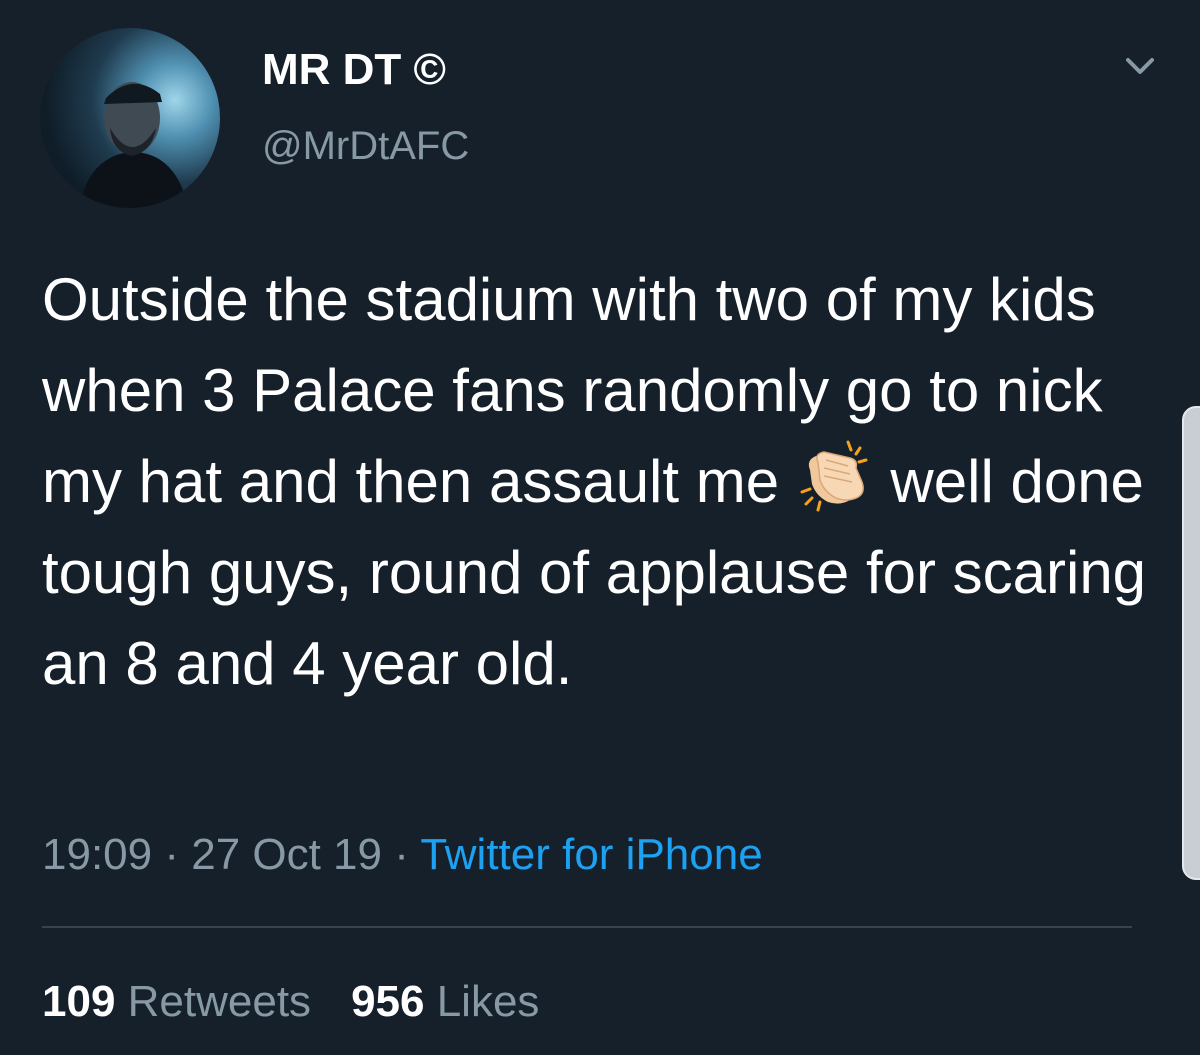 The image size is (1200, 1055). I want to click on avatar, so click(130, 118).